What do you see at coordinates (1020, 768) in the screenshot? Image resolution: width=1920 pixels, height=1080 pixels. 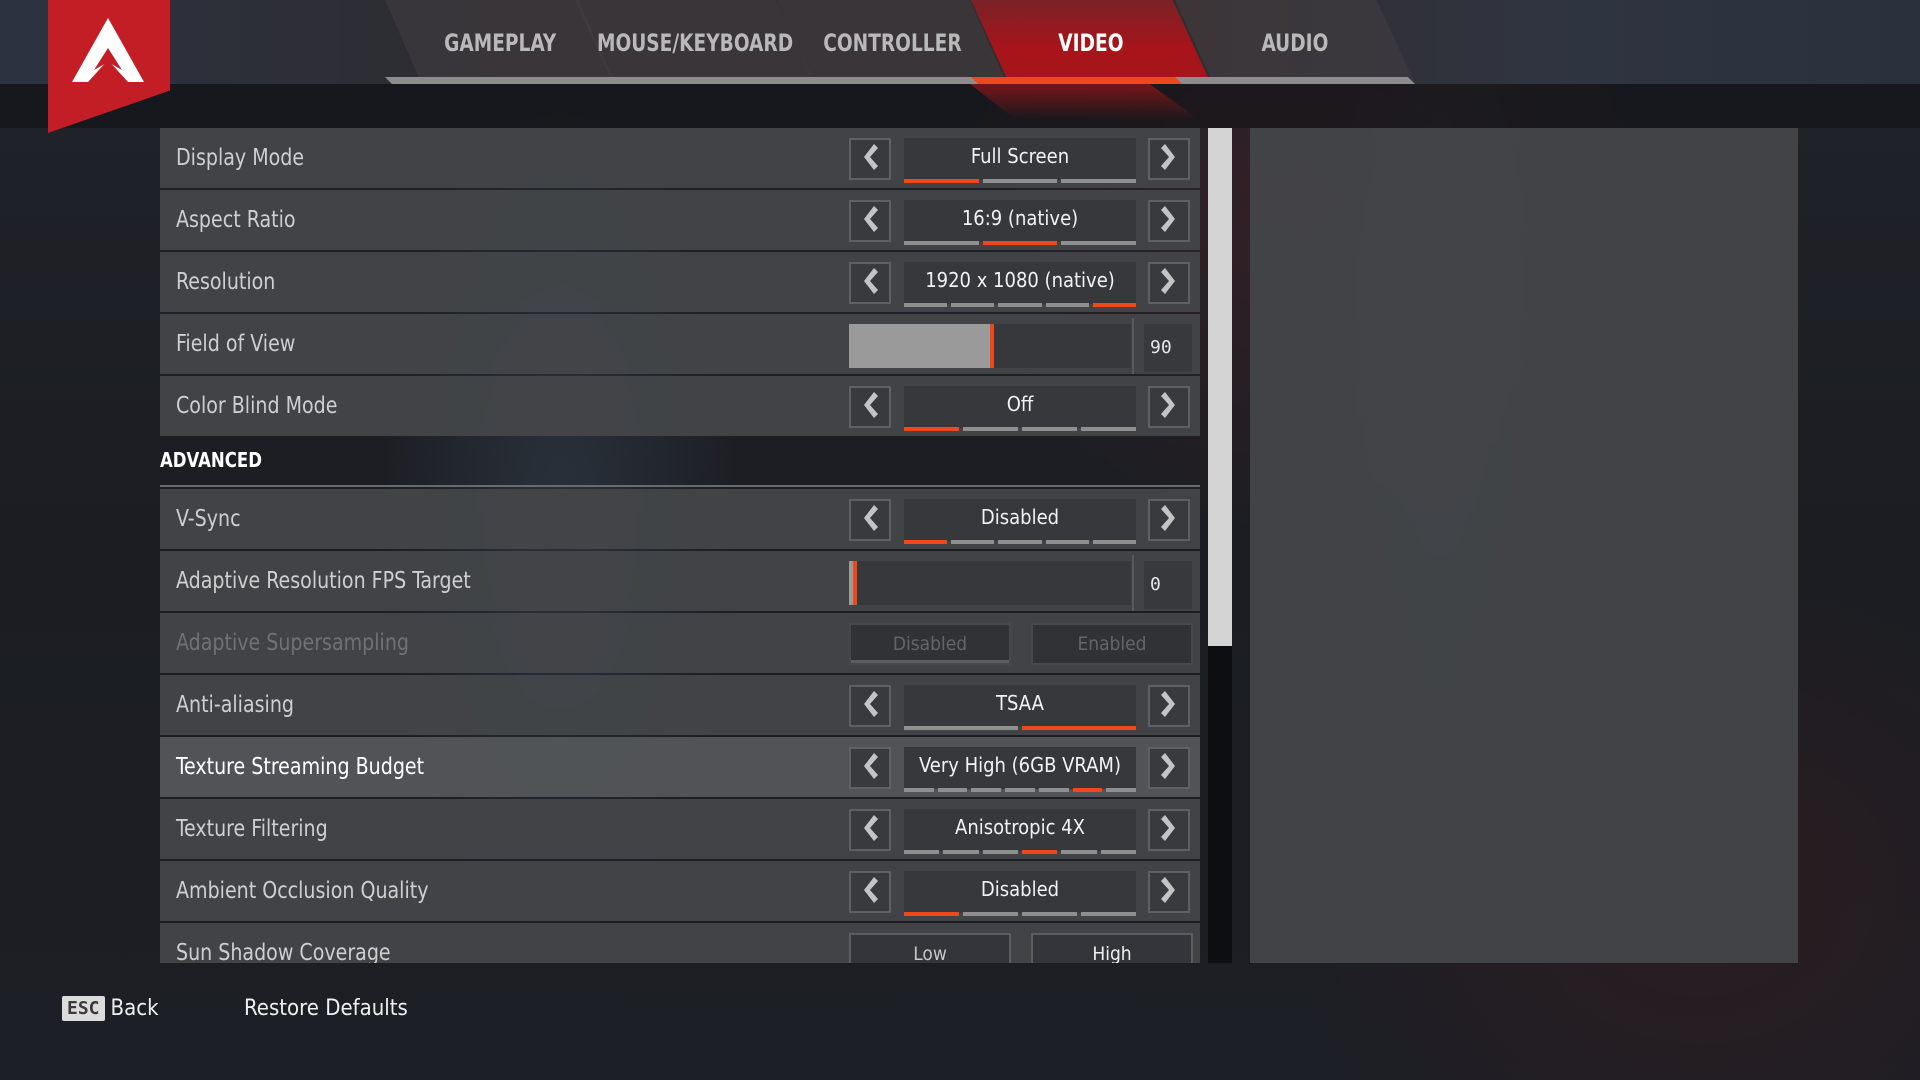 I see `option-value: Very High (6GB VRAM)` at bounding box center [1020, 768].